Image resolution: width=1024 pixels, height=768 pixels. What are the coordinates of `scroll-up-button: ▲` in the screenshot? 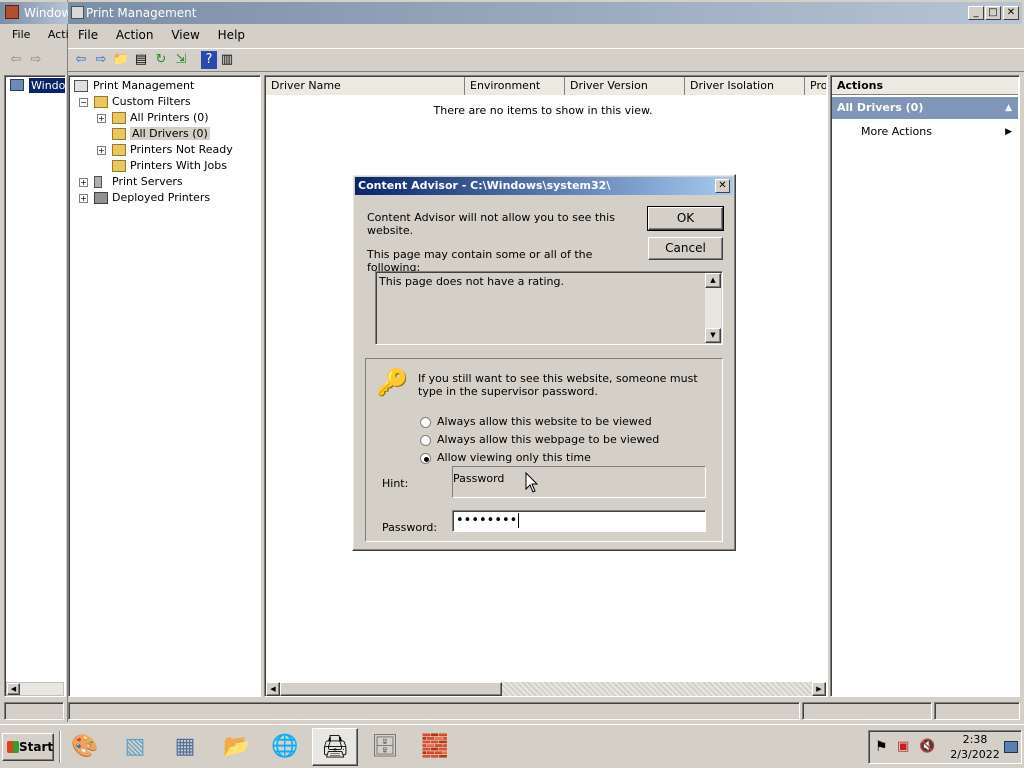 It's located at (713, 280).